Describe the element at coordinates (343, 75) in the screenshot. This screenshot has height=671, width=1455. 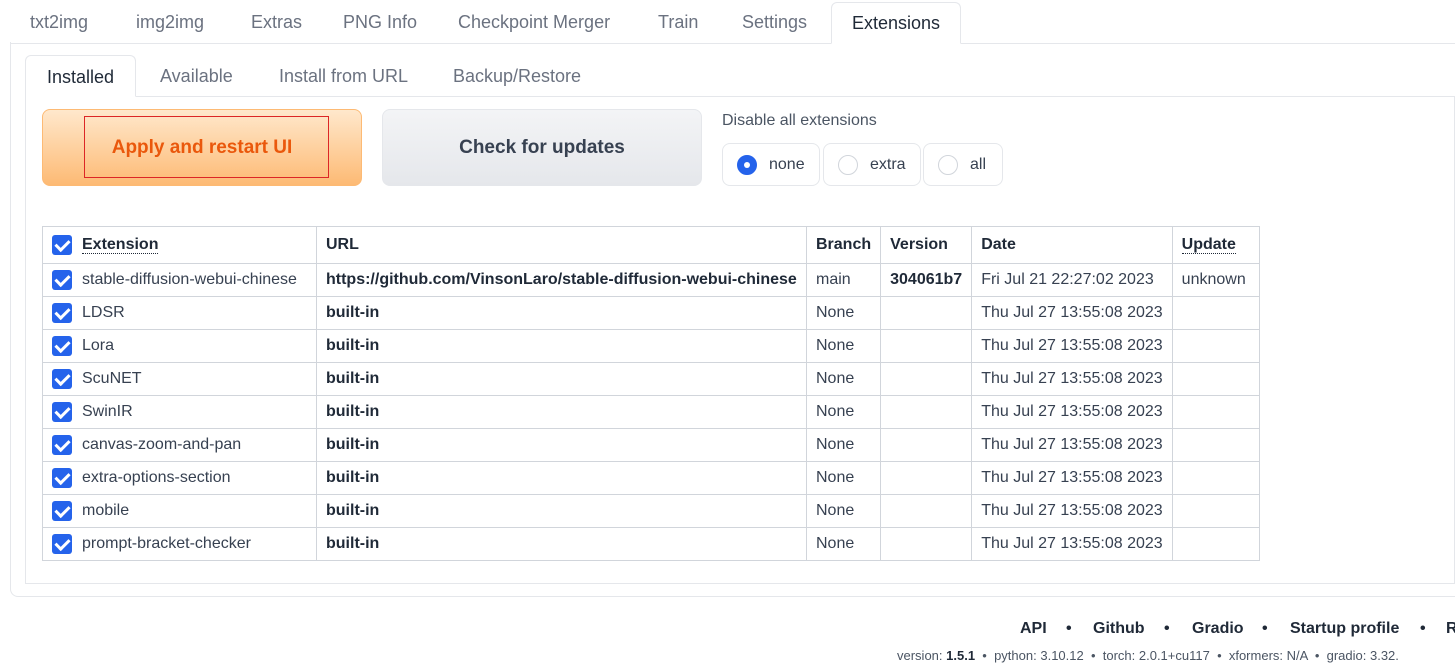
I see `tab-install-from-url: Install from URL` at that location.